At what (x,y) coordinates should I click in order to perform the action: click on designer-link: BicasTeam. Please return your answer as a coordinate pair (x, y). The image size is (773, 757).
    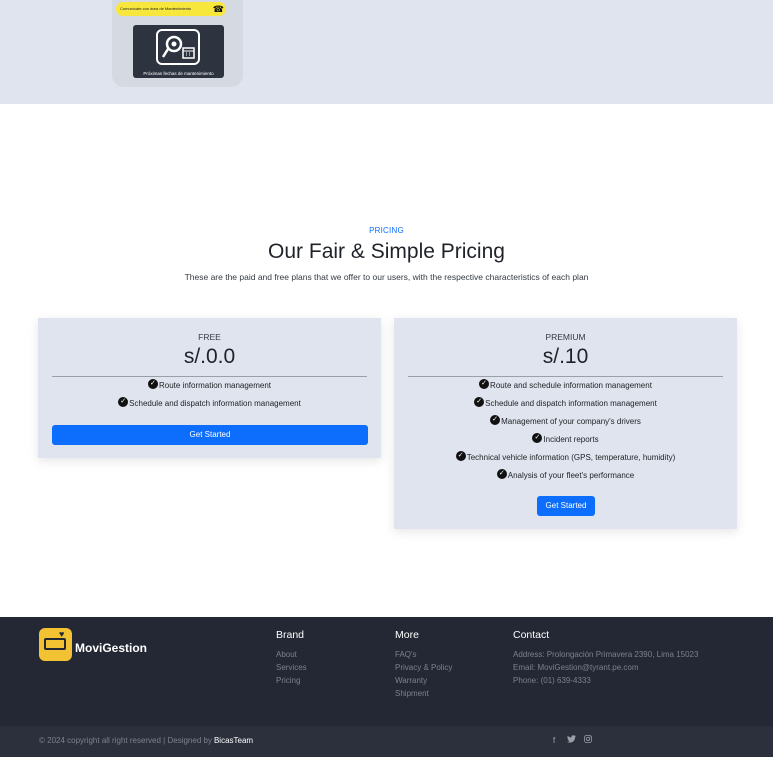
    Looking at the image, I should click on (233, 740).